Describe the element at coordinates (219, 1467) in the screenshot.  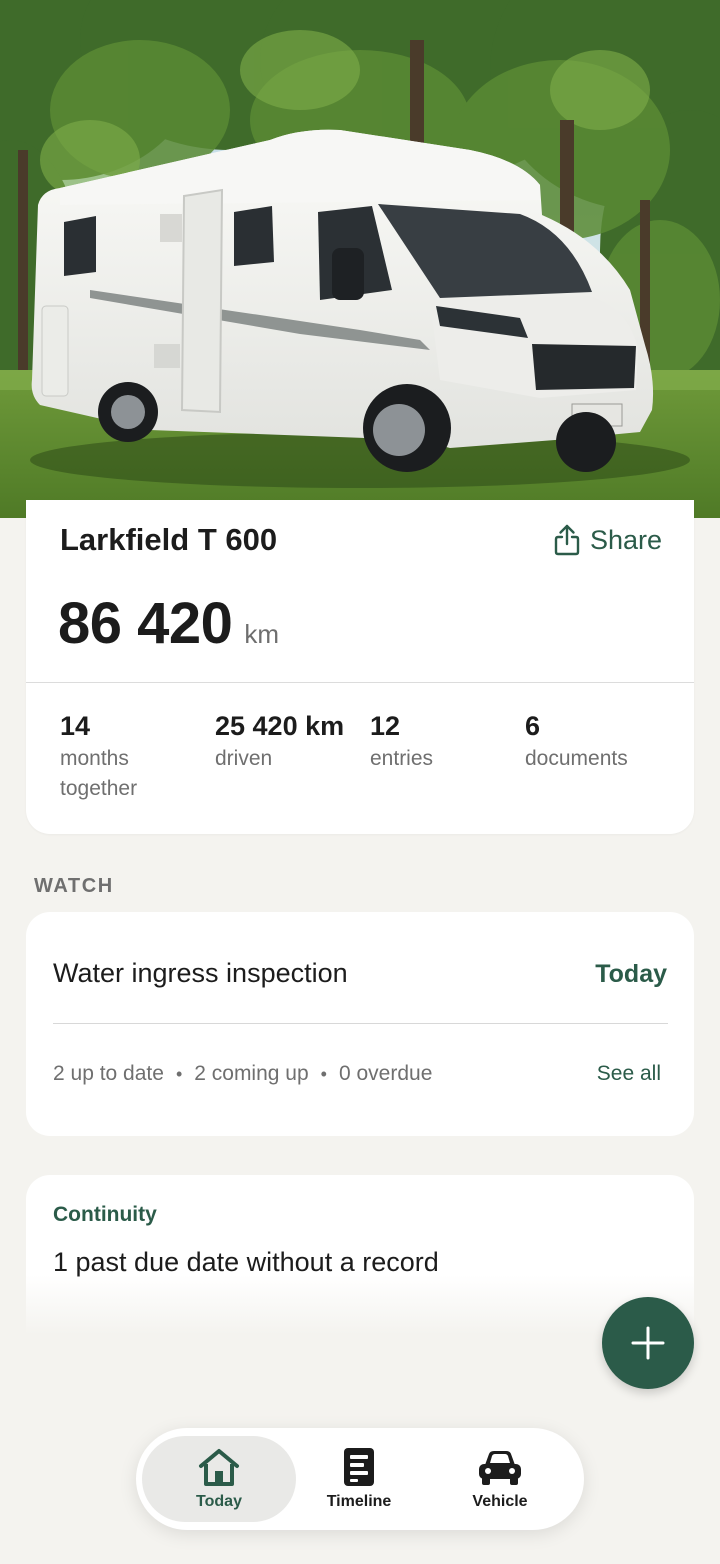
I see `home-icon` at that location.